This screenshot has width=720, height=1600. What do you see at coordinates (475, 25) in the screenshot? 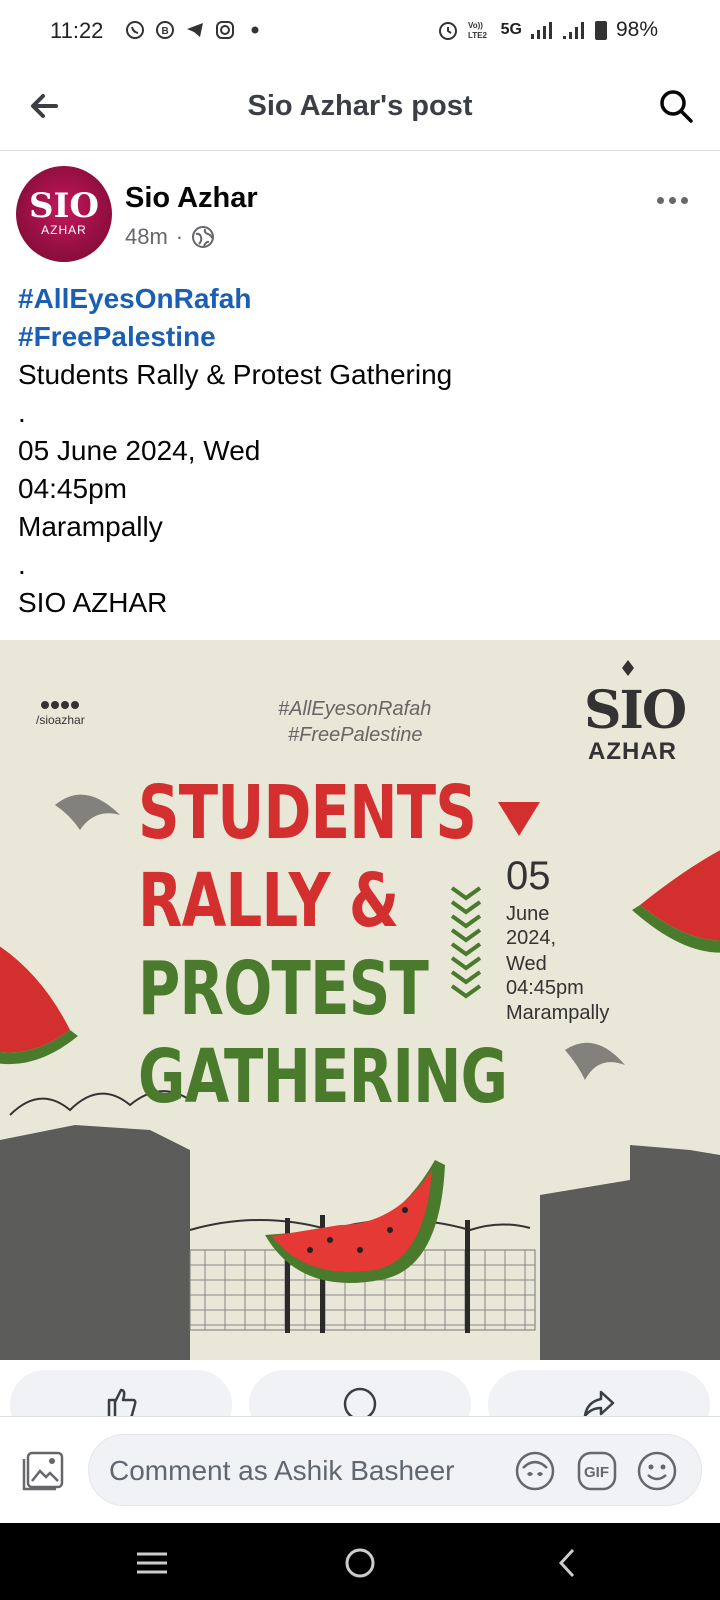
I see `svg-text: Vo))` at bounding box center [475, 25].